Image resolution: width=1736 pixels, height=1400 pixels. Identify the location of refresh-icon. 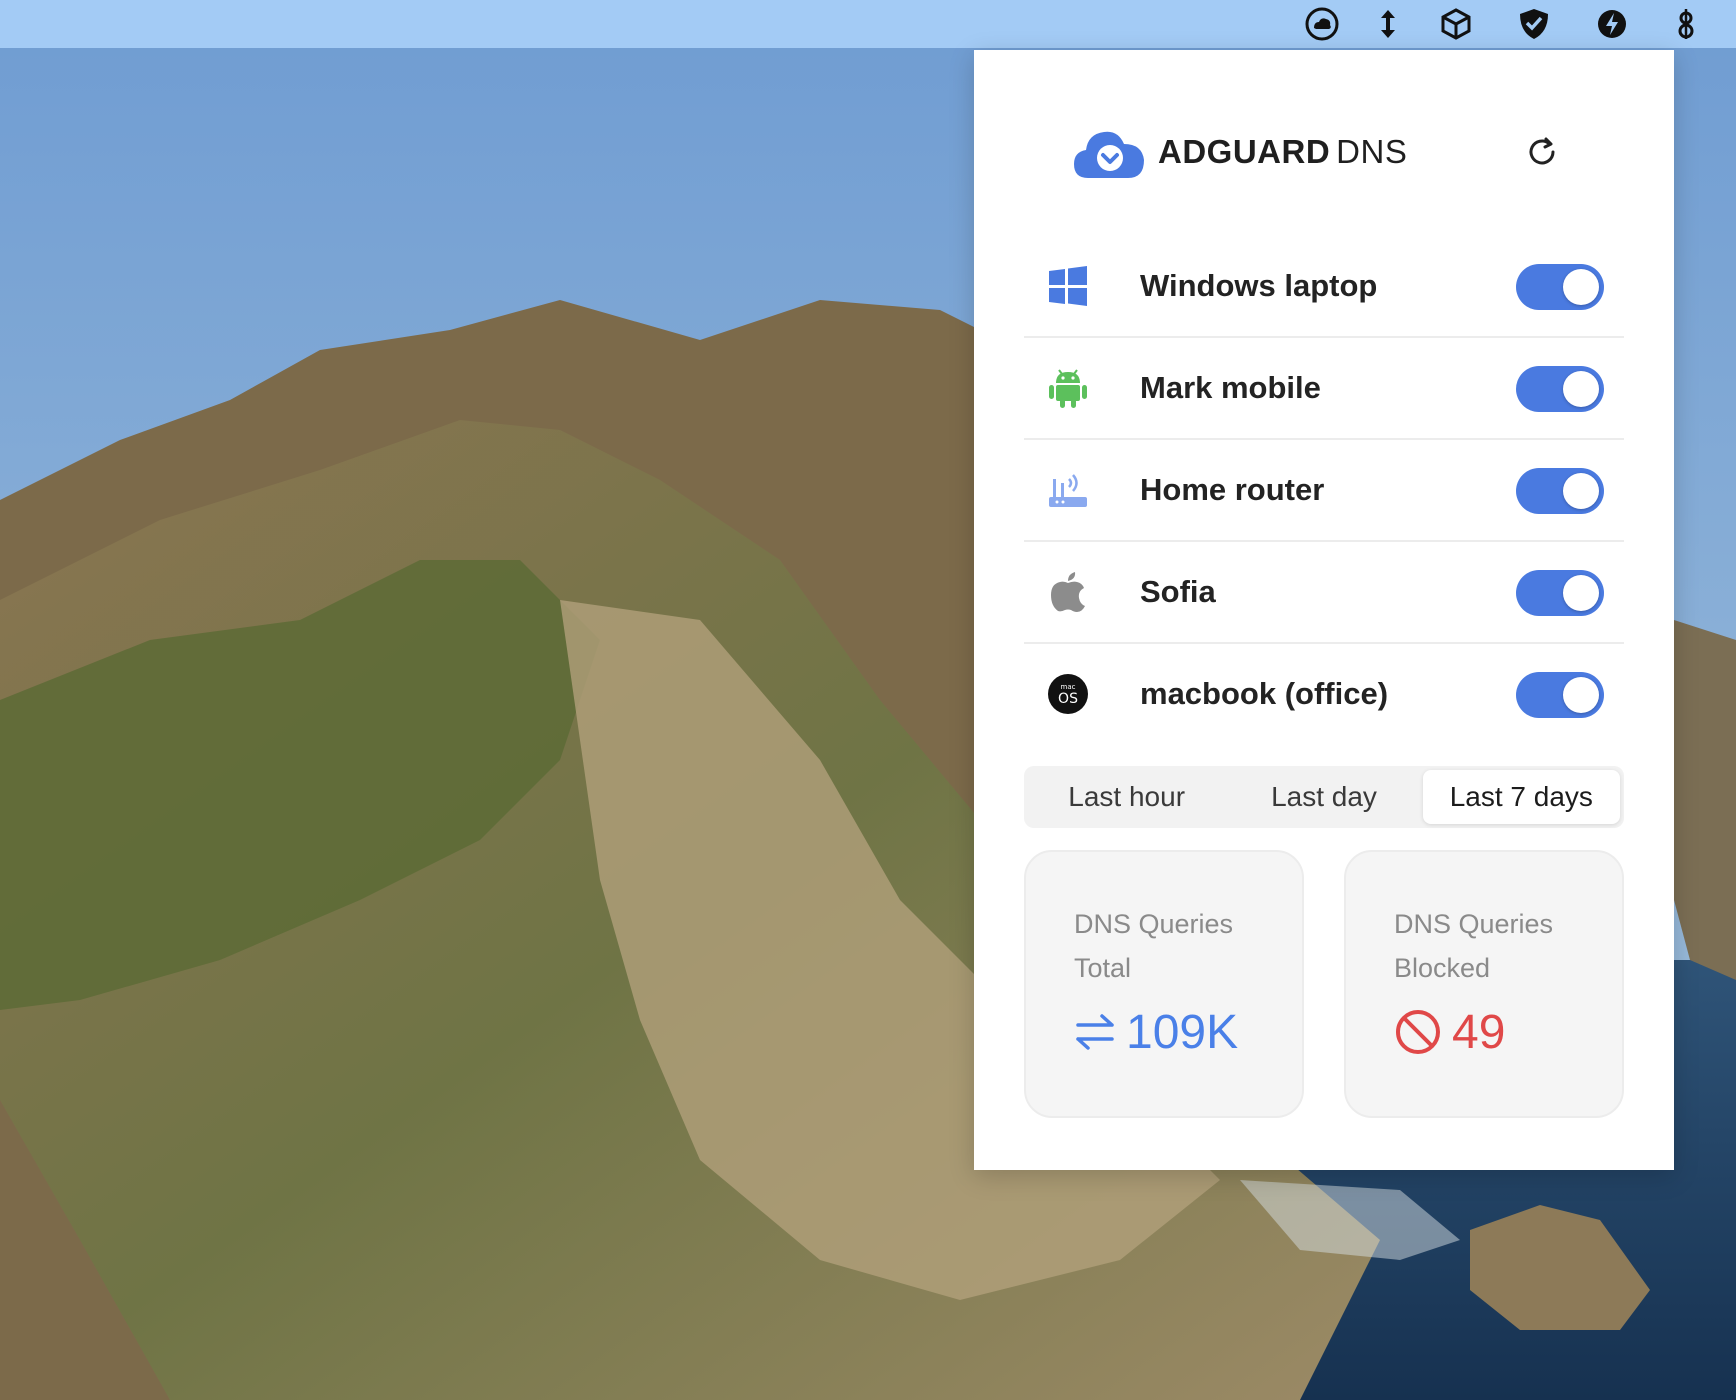
(1542, 151).